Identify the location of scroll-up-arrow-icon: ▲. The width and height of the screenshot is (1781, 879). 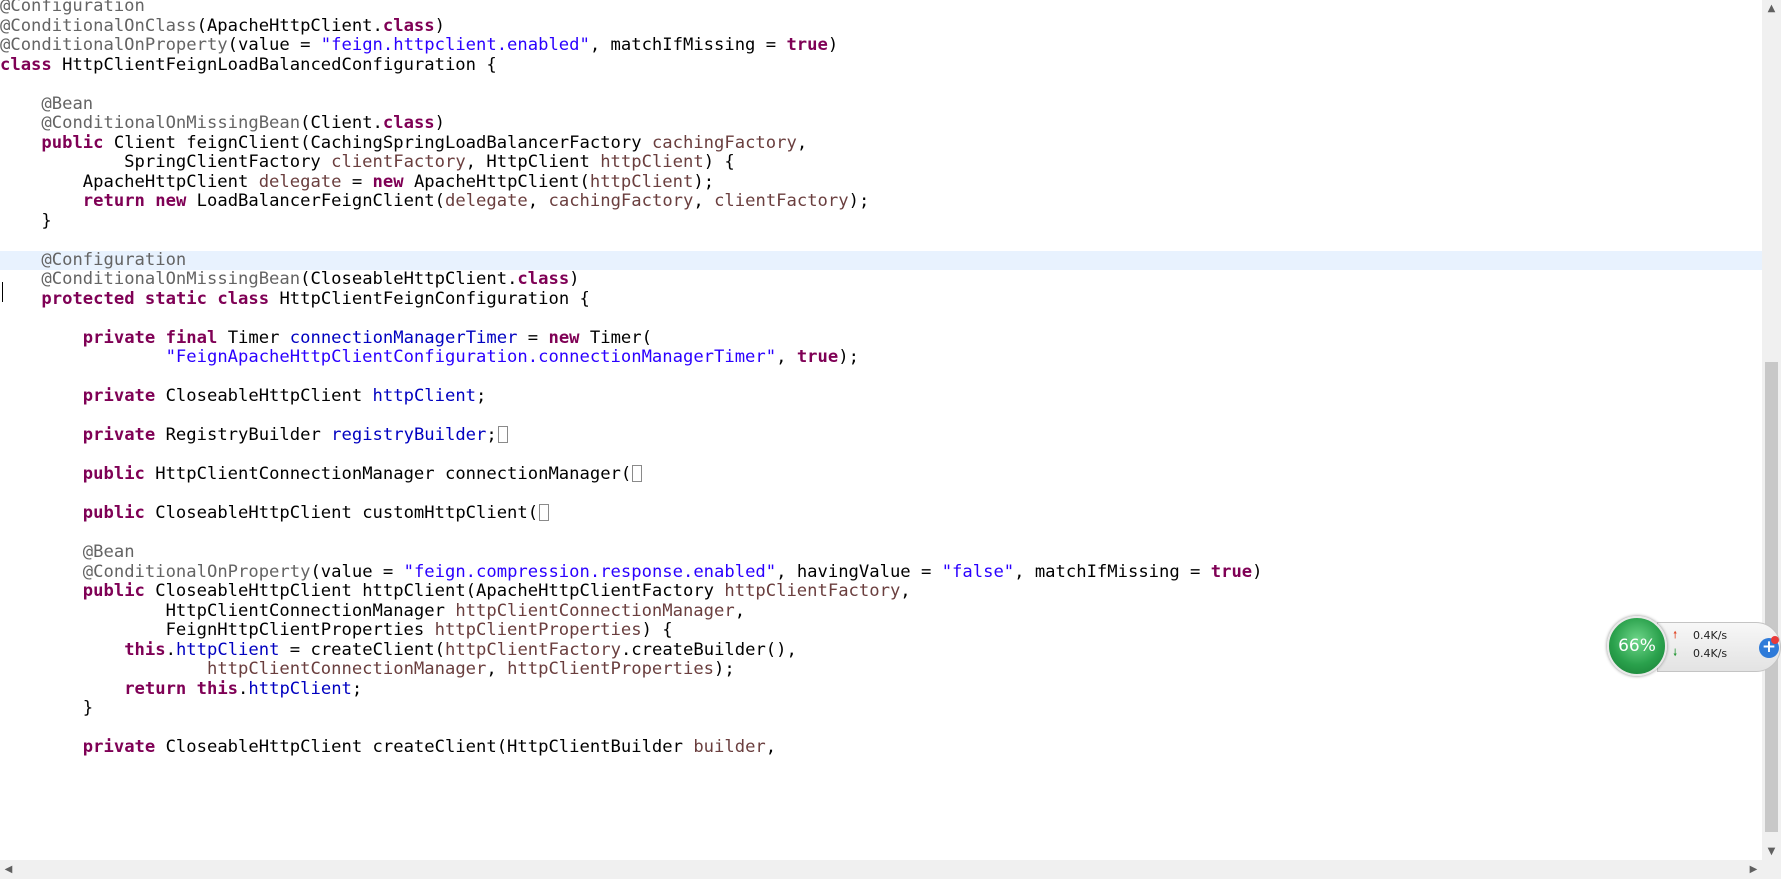
(1771, 8).